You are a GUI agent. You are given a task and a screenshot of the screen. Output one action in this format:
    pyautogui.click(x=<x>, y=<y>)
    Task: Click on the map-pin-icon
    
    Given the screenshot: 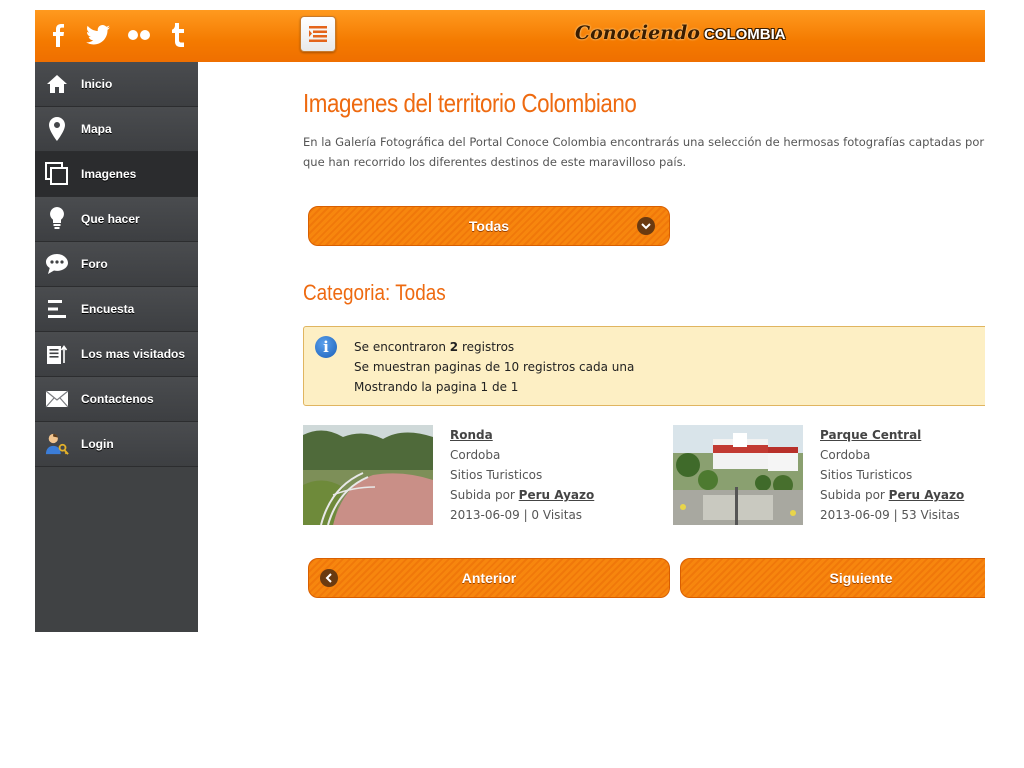 What is the action you would take?
    pyautogui.click(x=57, y=129)
    